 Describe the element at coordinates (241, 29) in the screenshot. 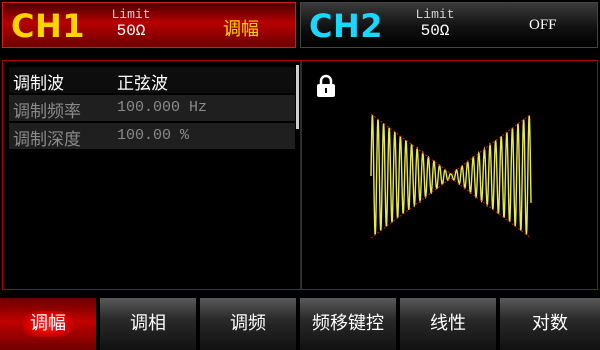

I see `ch1-mode: 调幅` at that location.